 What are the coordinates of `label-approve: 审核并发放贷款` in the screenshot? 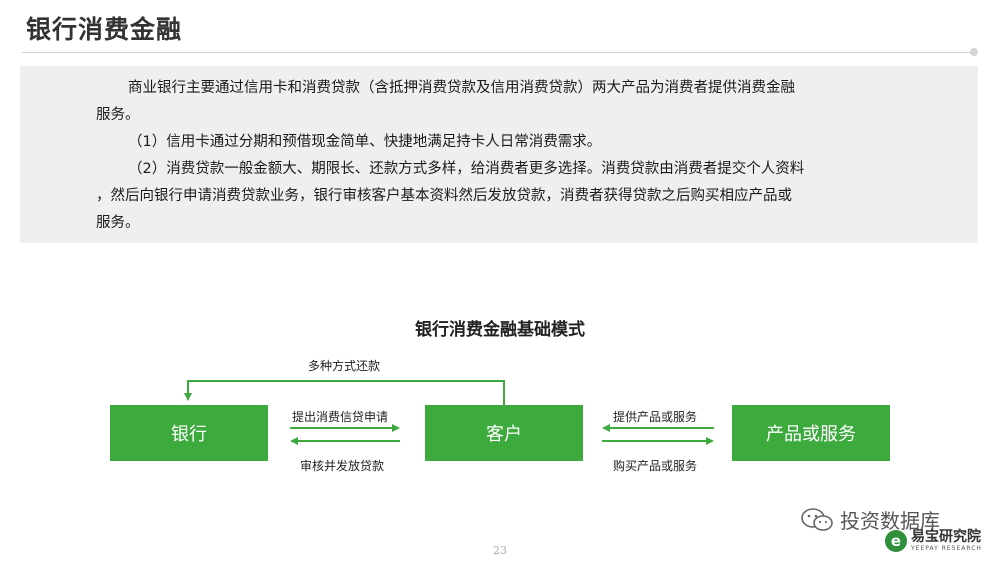 It's located at (342, 466).